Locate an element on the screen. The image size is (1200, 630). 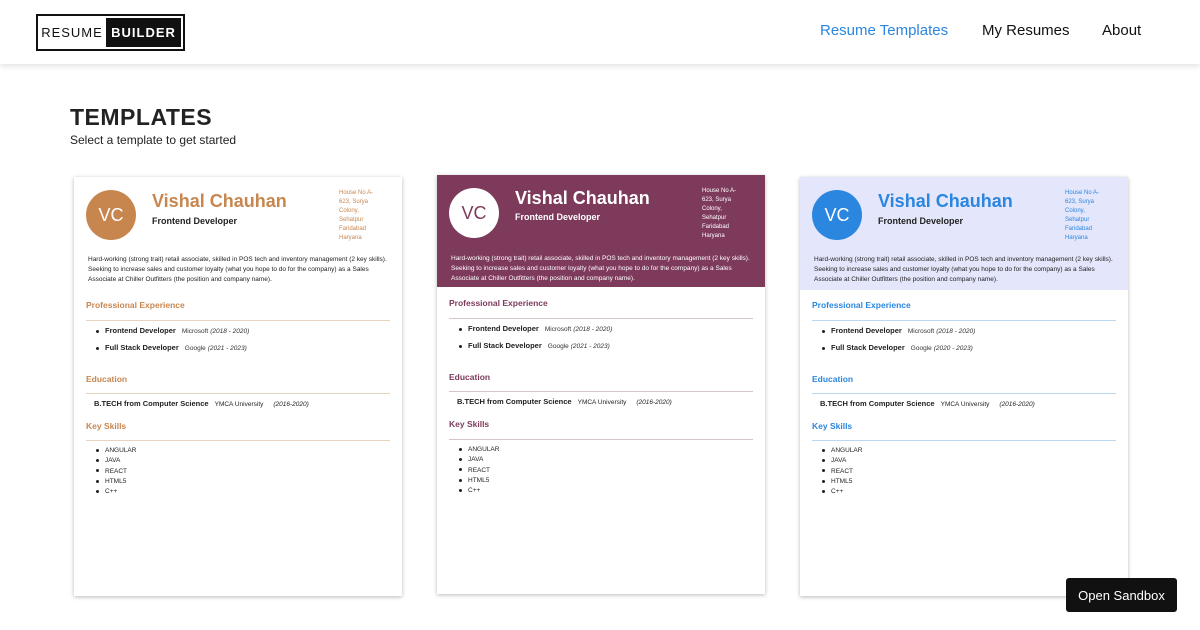
experience-item: Full Stack Developer Google (2021 - 2023) is located at coordinates (171, 347).